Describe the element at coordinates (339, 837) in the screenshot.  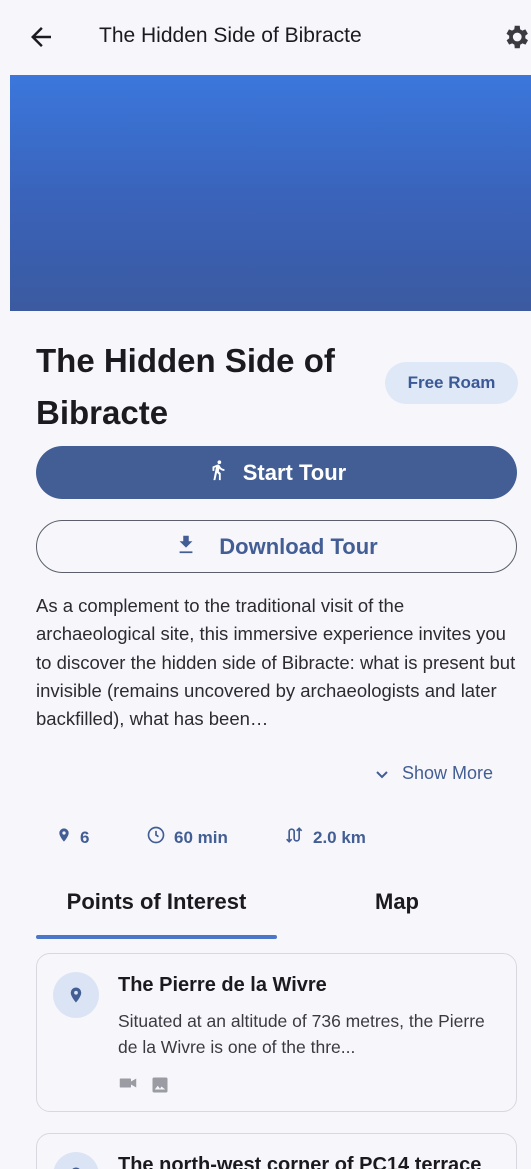
I see `stat-distance-value: 2.0 km` at that location.